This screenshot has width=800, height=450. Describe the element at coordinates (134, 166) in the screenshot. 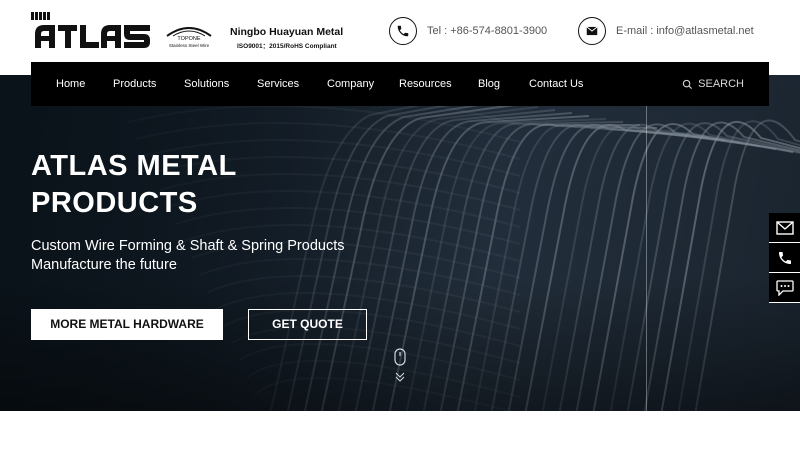

I see `hero-title-line1: ATLAS METAL` at that location.